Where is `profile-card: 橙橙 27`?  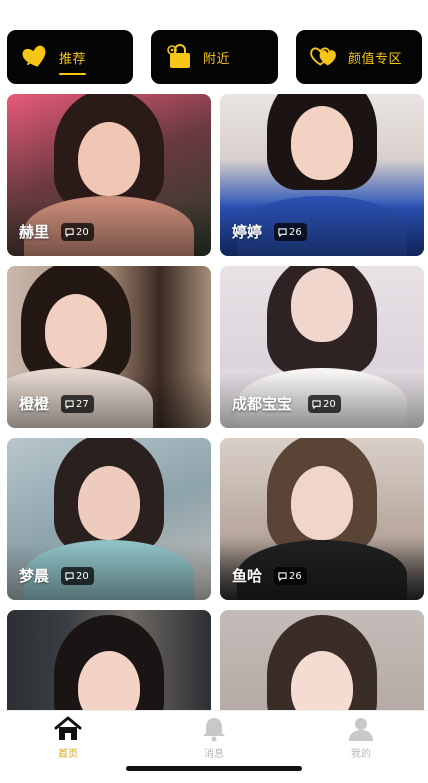
profile-card: 橙橙 27 is located at coordinates (109, 347).